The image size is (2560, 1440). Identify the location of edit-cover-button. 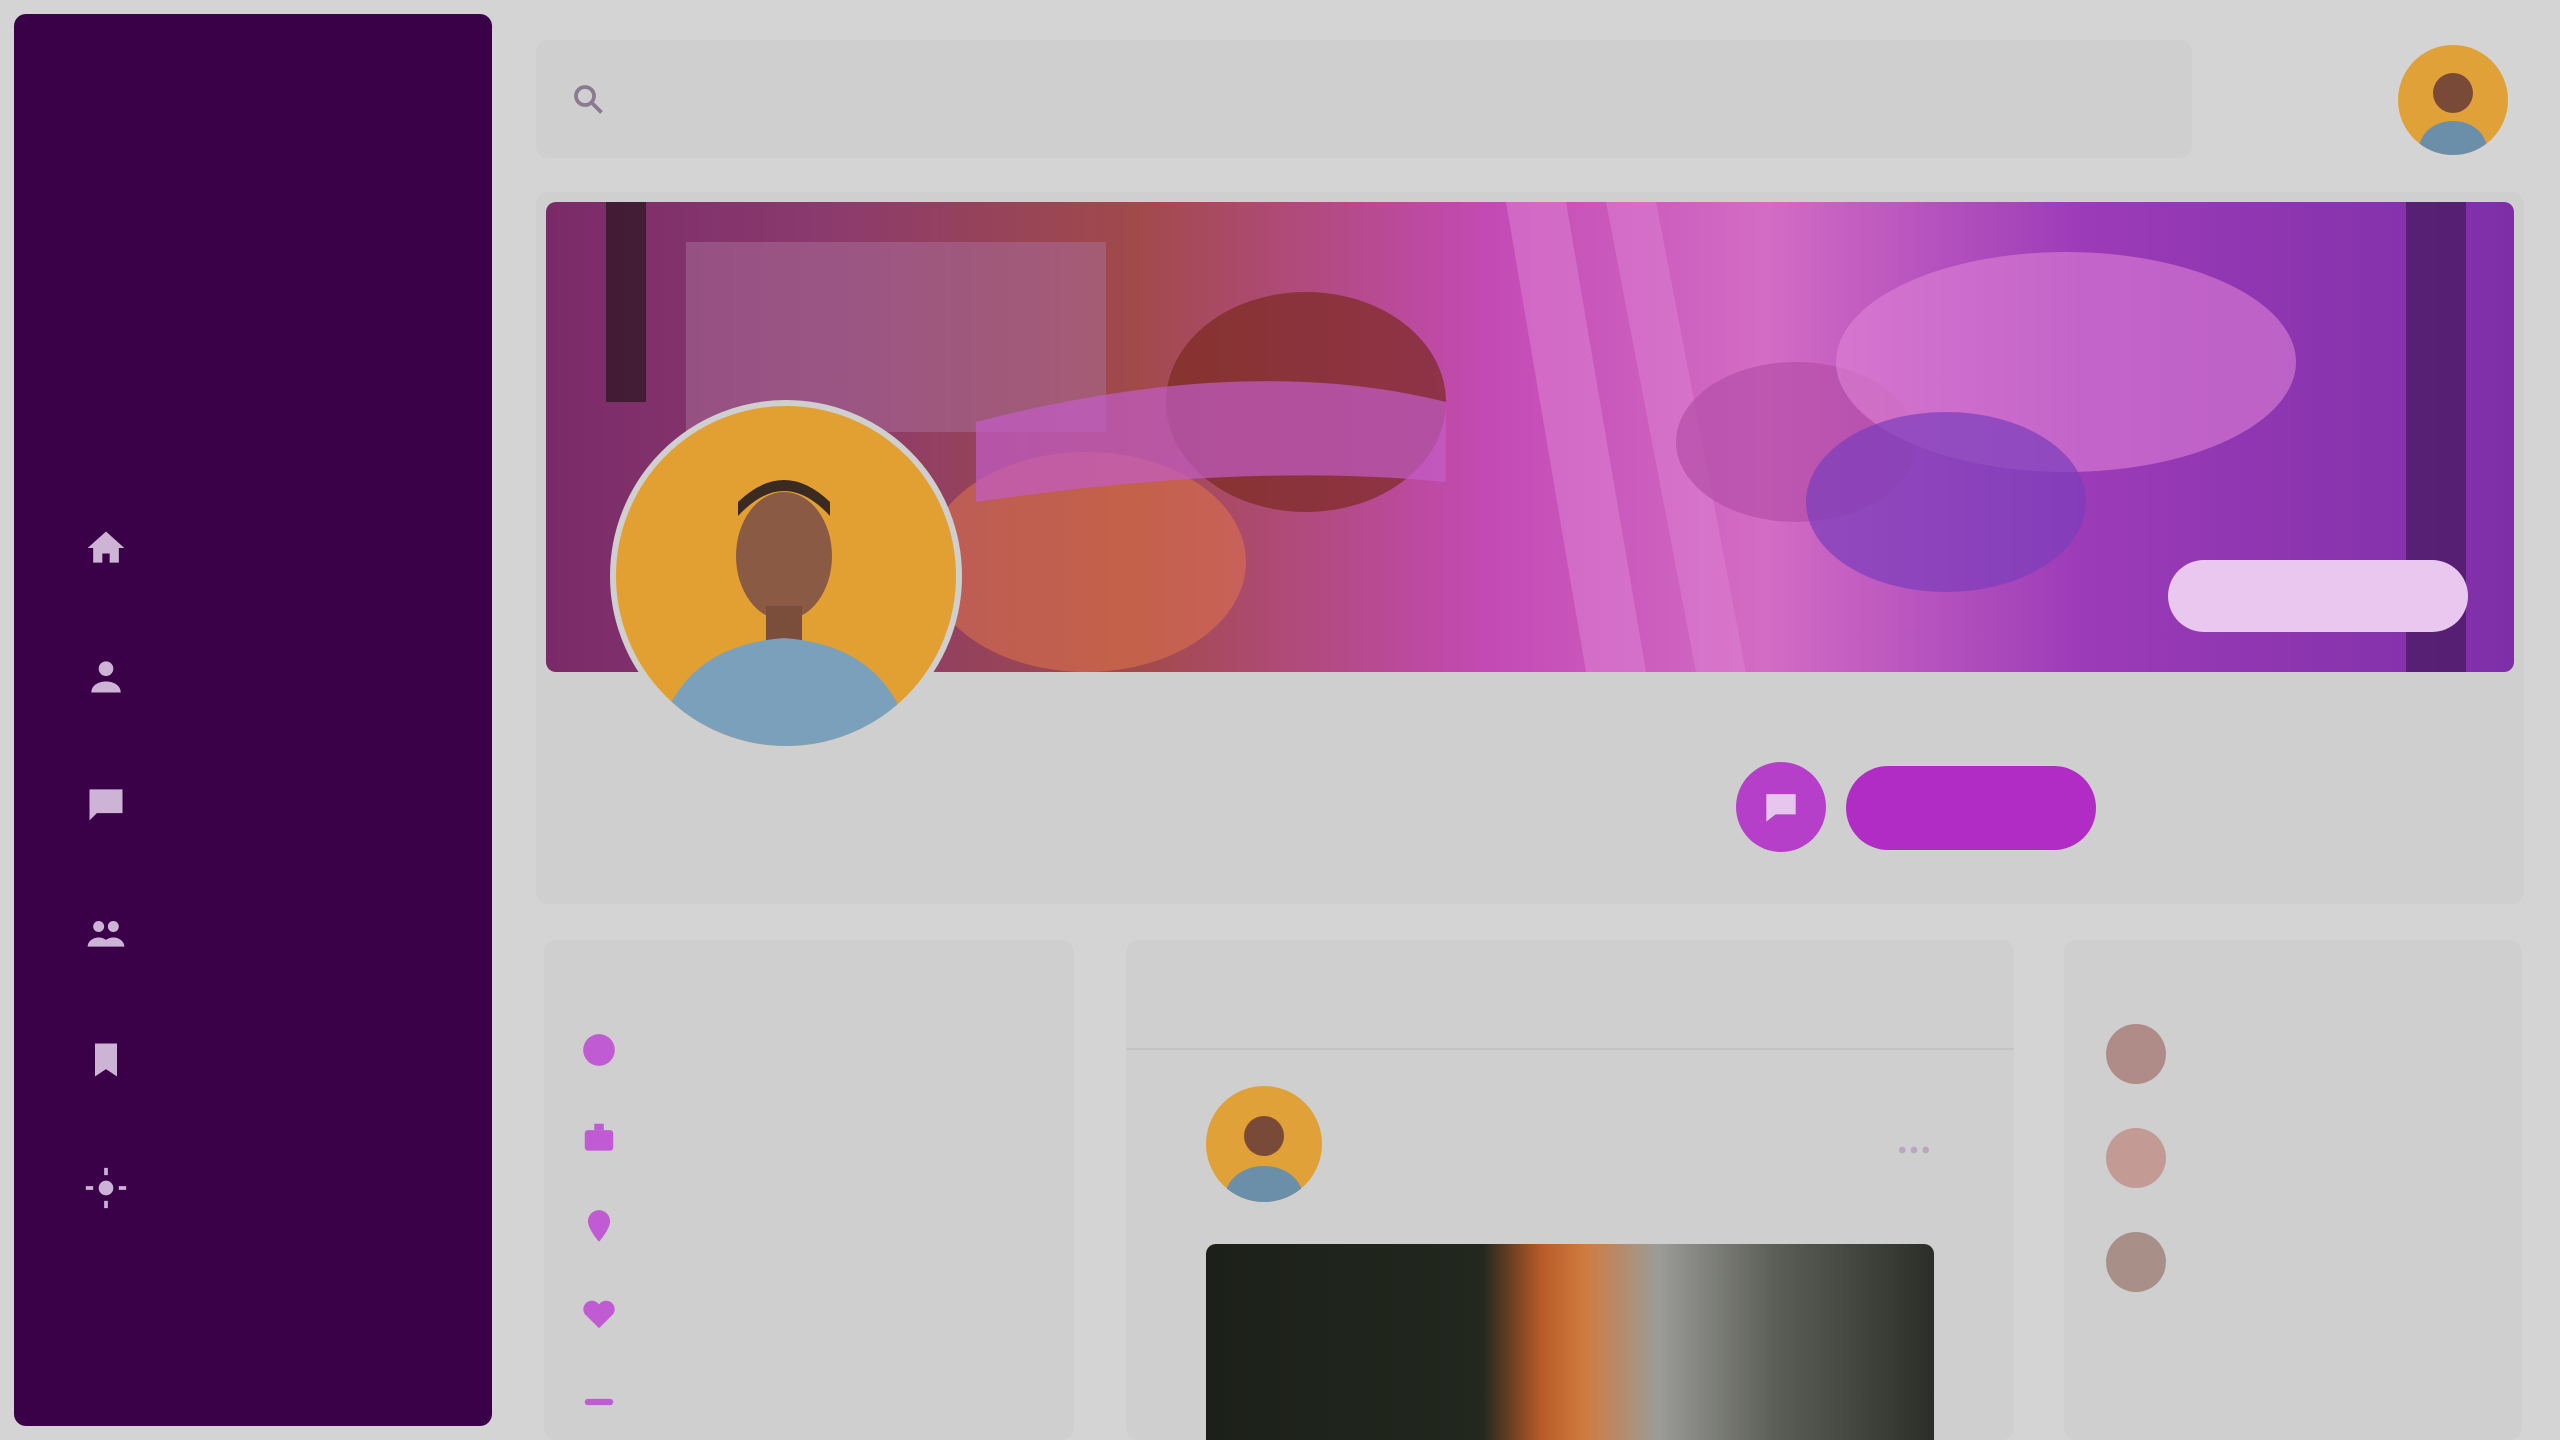
(2318, 596).